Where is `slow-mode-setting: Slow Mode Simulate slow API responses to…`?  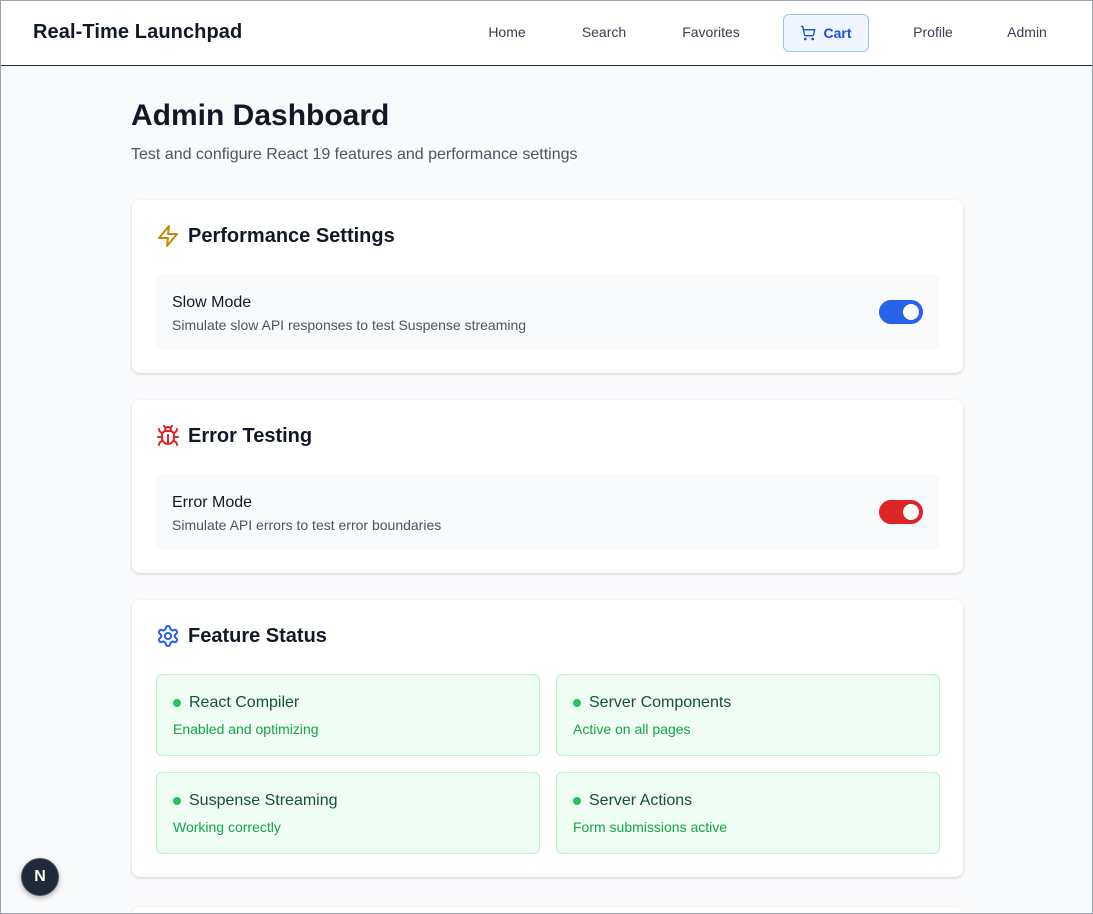 slow-mode-setting: Slow Mode Simulate slow API responses to… is located at coordinates (547, 312).